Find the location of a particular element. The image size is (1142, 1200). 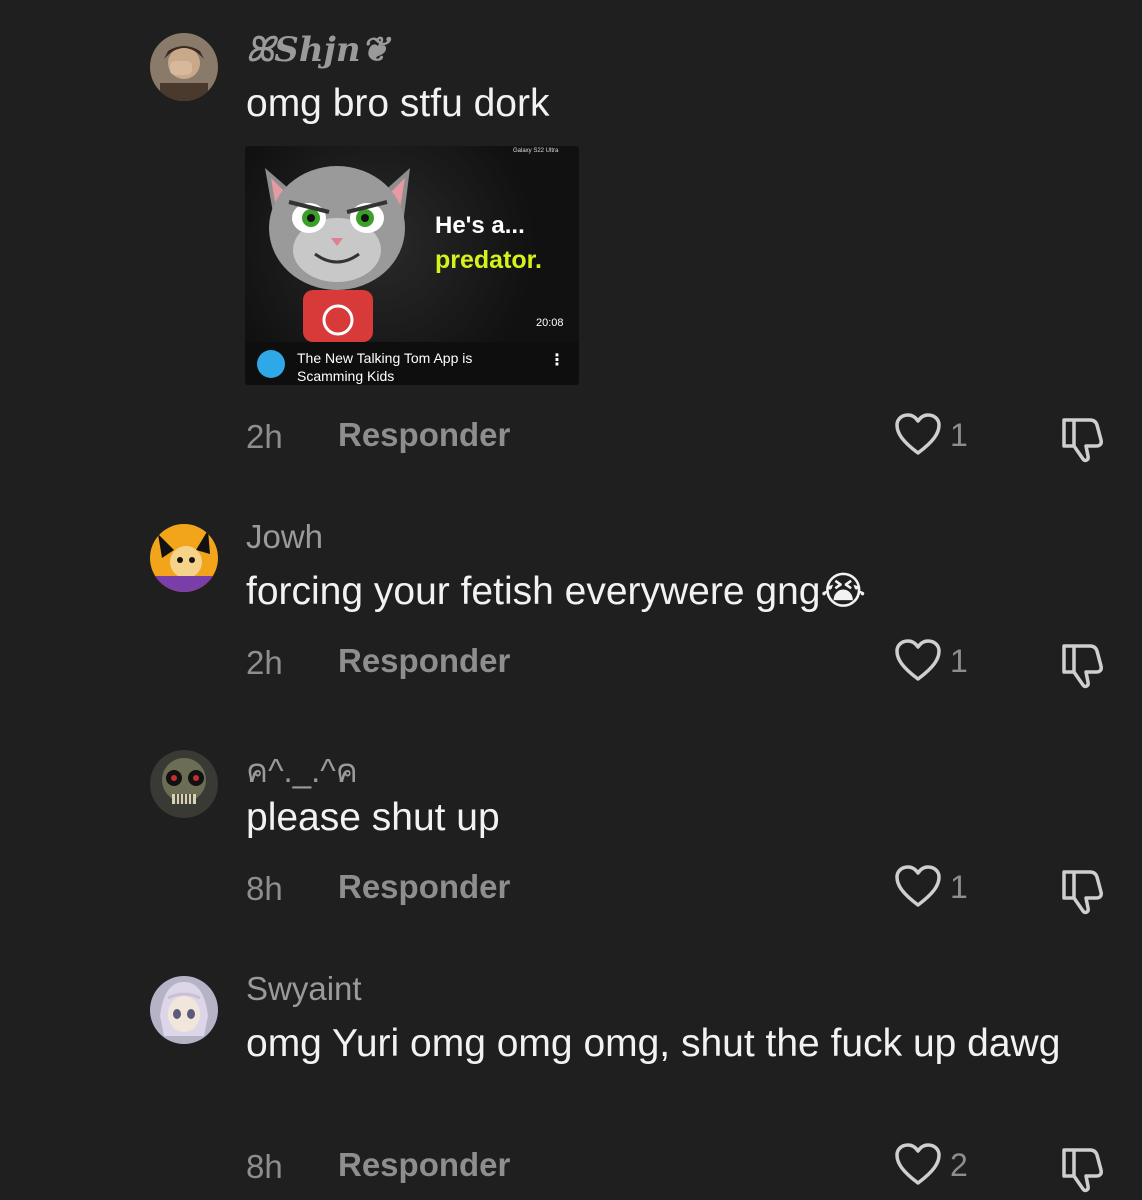

comment-text: omg bro stfu dork is located at coordinates (398, 103).